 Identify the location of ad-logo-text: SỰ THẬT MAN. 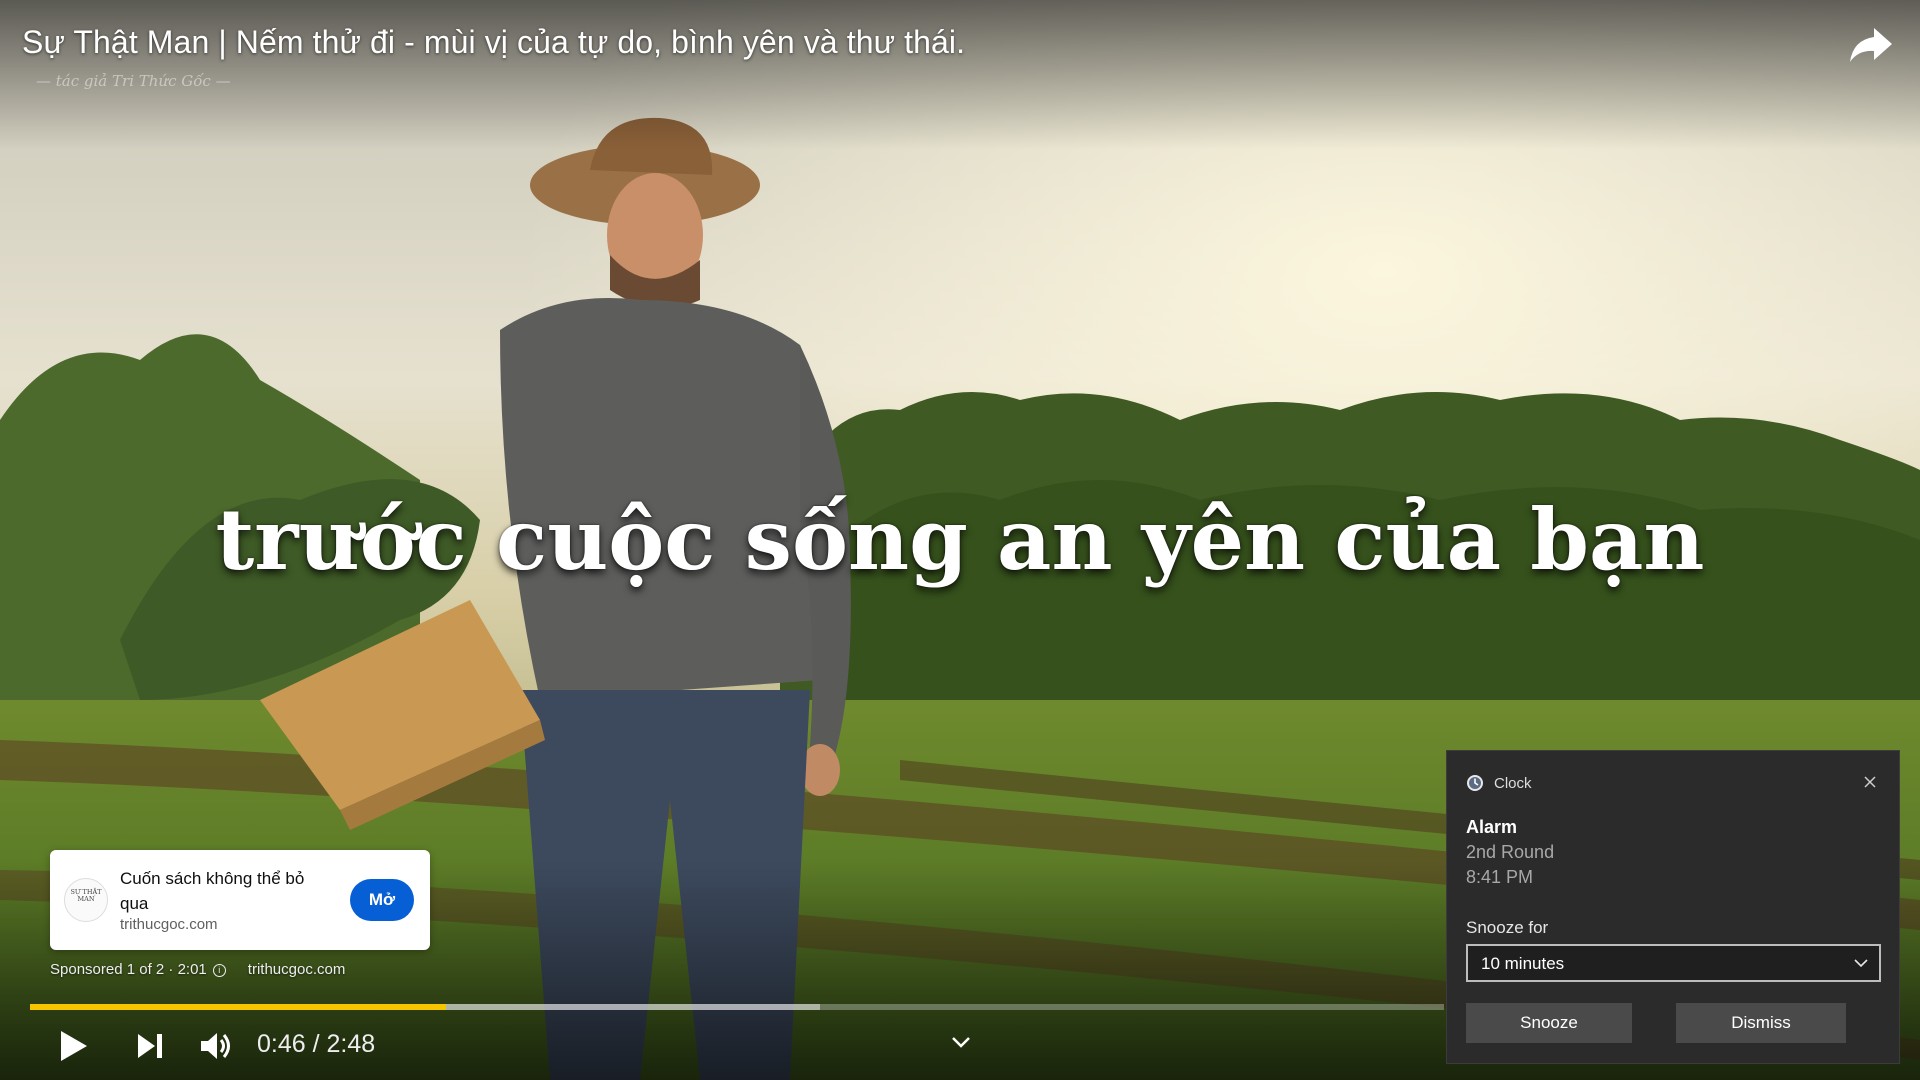
(86, 895).